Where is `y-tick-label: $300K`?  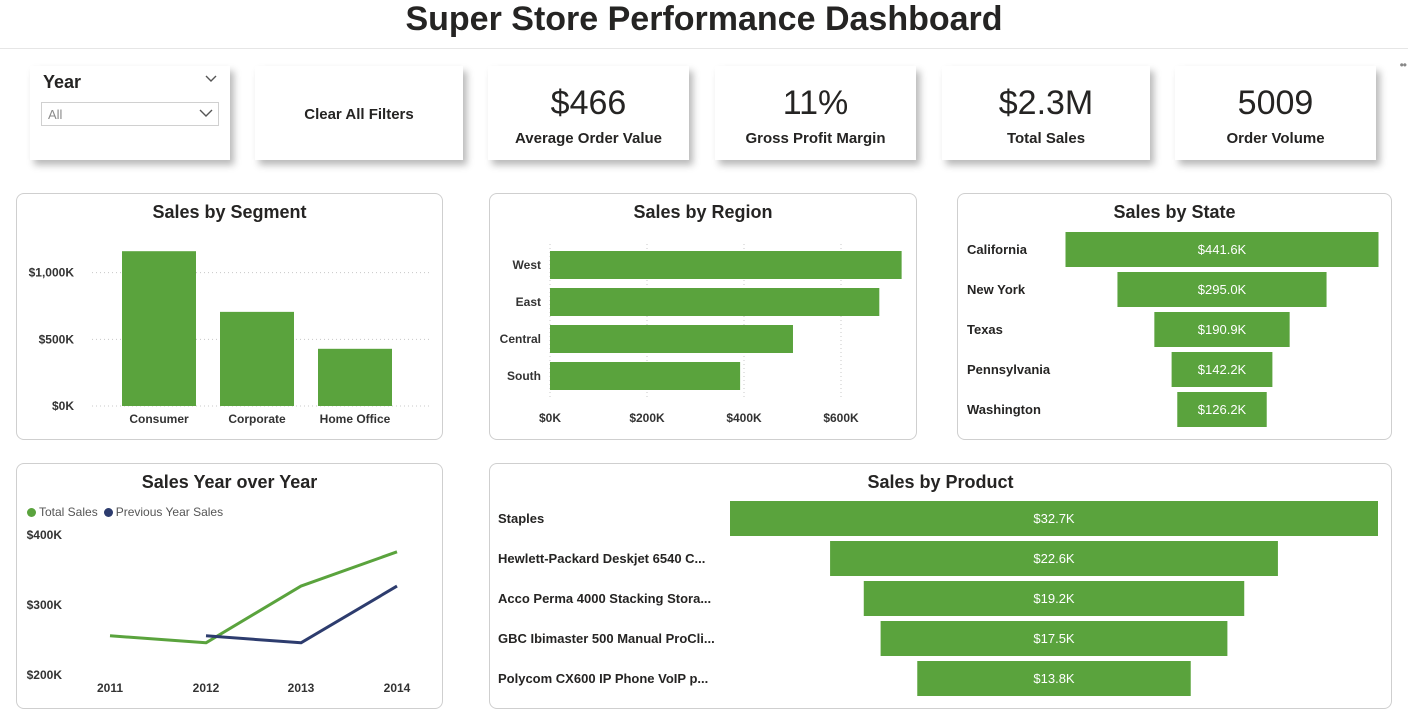
y-tick-label: $300K is located at coordinates (45, 605).